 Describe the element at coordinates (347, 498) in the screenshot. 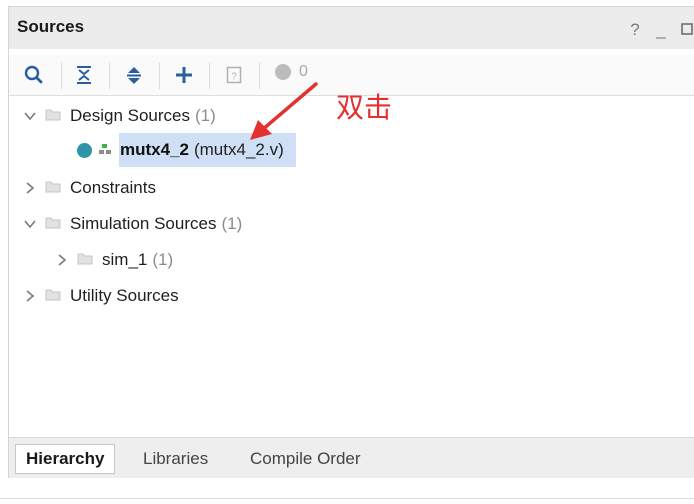

I see `bottom-divider` at that location.